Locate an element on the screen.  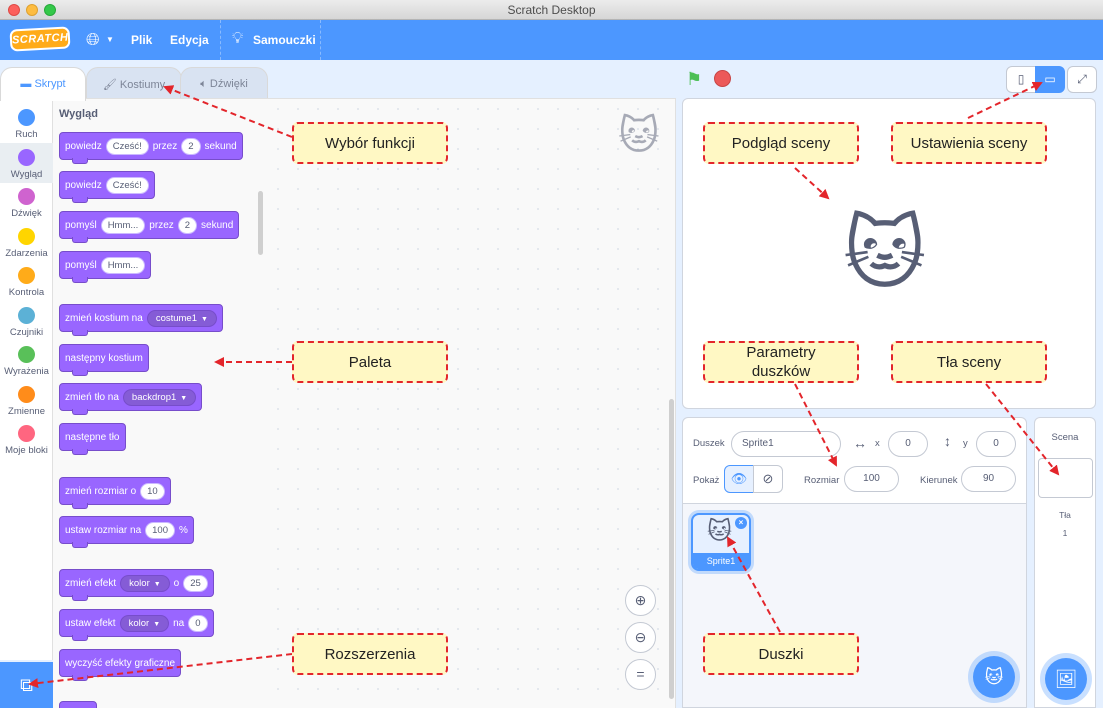
y-field: 0 is located at coordinates (996, 444).